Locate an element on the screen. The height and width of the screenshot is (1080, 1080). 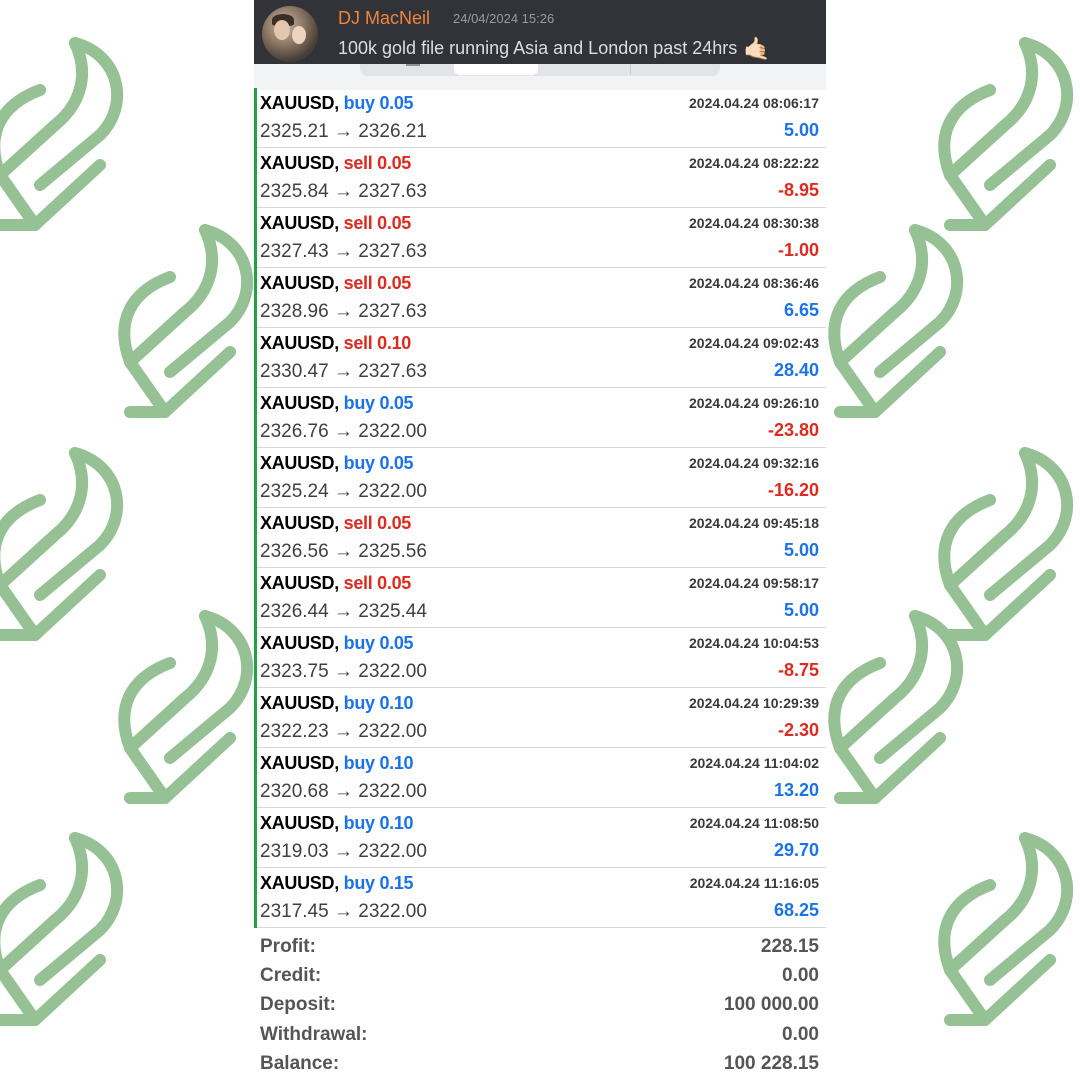
trade-title: XAUUSD, buy 0.10 is located at coordinates (337, 823).